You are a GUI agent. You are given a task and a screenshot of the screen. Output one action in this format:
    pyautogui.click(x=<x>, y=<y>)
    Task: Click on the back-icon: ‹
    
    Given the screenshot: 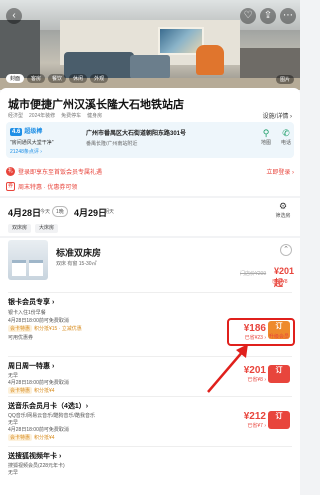 What is the action you would take?
    pyautogui.click(x=14, y=16)
    